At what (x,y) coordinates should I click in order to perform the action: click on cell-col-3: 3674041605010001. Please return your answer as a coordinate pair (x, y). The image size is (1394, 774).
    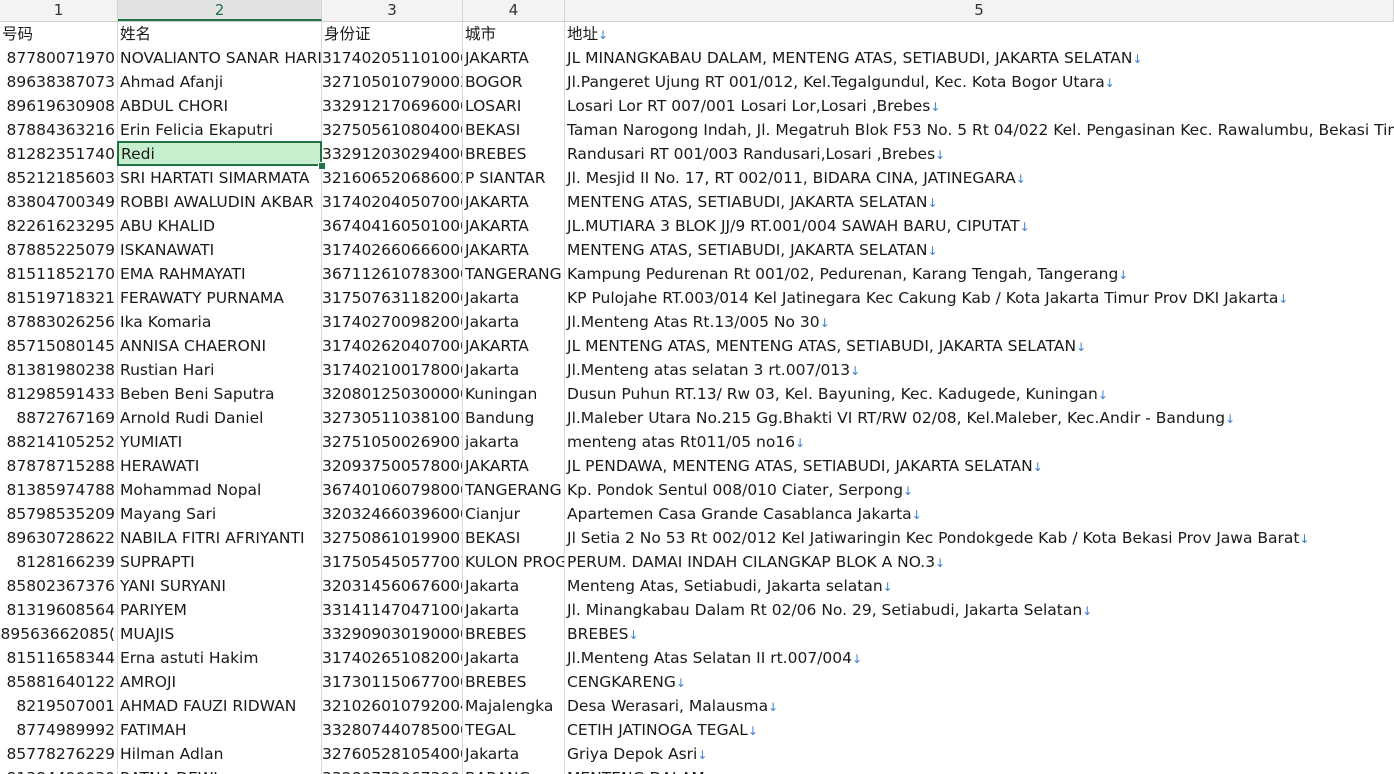
    Looking at the image, I should click on (392, 226).